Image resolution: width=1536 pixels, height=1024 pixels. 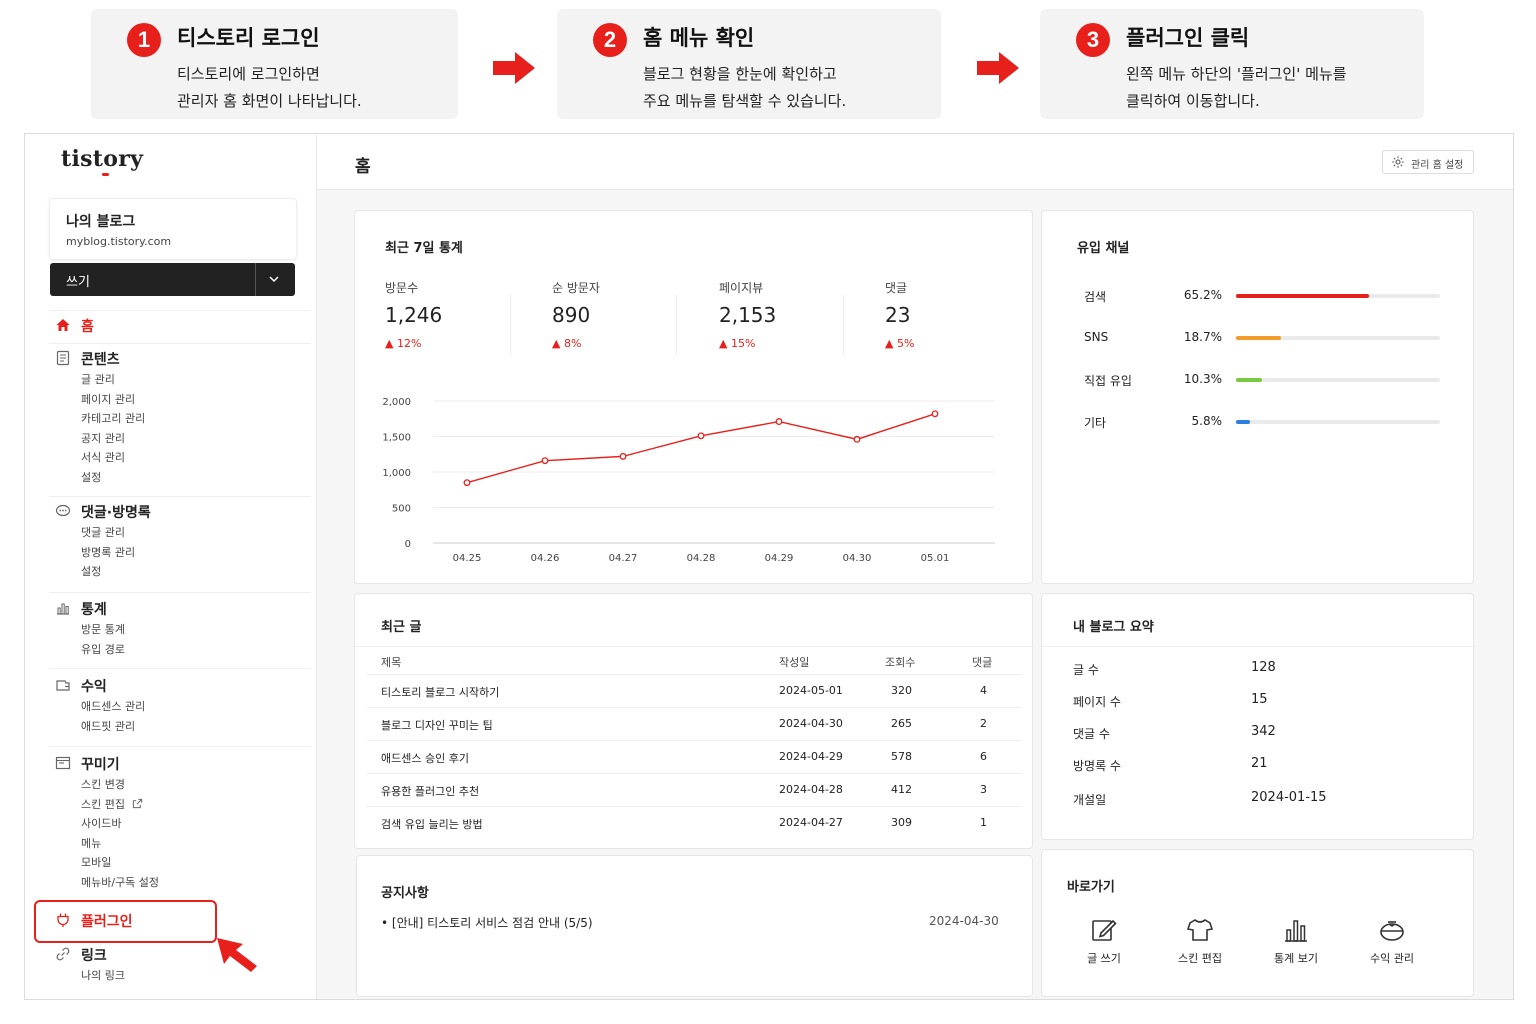 I want to click on speech-bubble-icon, so click(x=63, y=510).